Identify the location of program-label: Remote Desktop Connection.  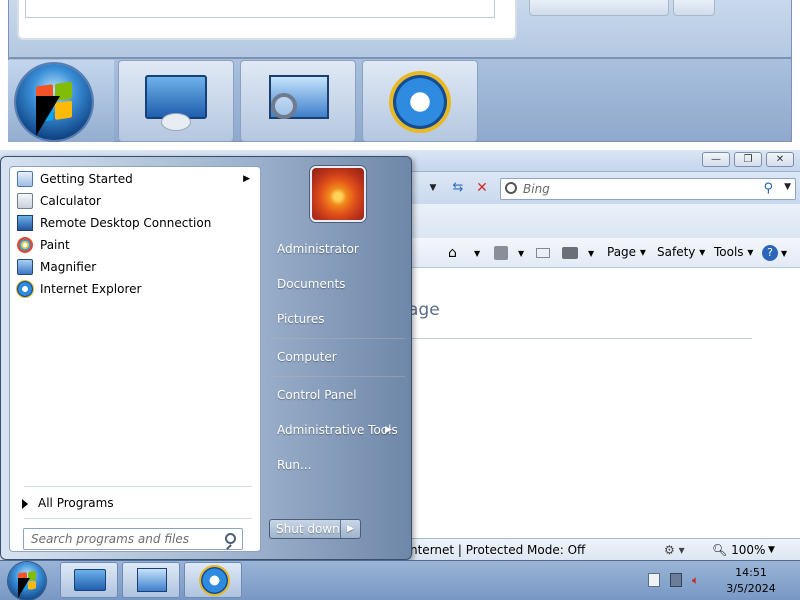
(126, 223).